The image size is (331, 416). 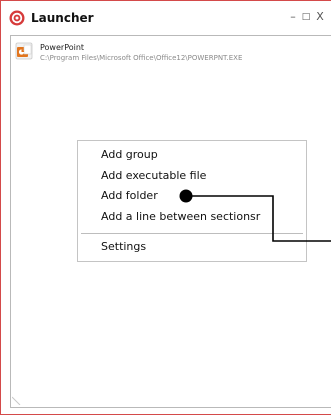 What do you see at coordinates (192, 217) in the screenshot?
I see `menu-item-add-line-between-sections: Add a line between sectionsr` at bounding box center [192, 217].